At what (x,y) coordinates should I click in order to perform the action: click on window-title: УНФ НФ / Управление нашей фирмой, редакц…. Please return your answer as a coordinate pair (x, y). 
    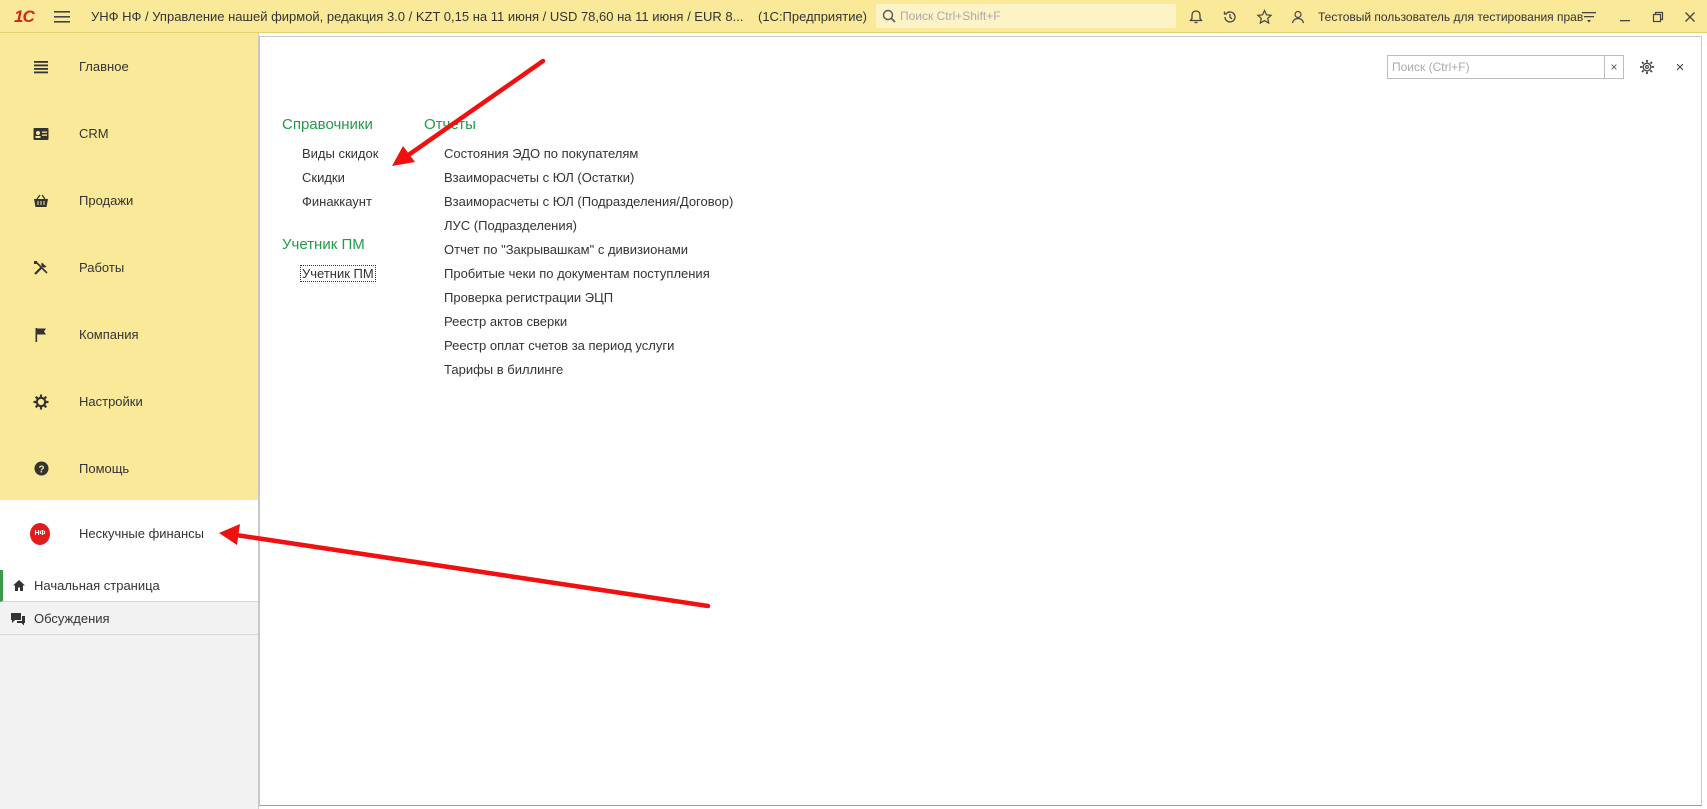
    Looking at the image, I should click on (417, 16).